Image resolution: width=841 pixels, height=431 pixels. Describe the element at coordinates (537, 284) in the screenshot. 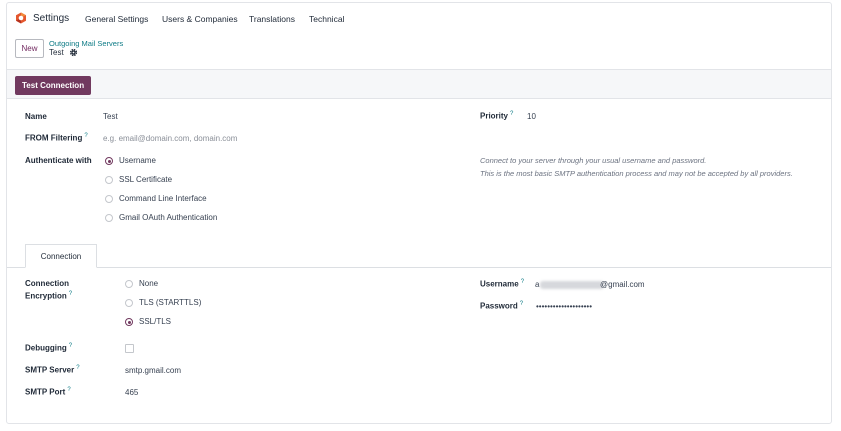

I see `username-prefix: a` at that location.